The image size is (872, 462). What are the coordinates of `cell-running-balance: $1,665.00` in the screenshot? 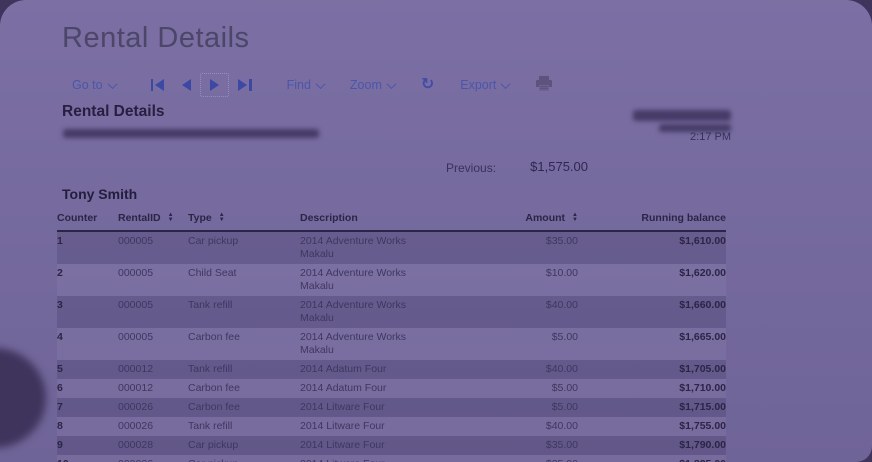 It's located at (702, 337).